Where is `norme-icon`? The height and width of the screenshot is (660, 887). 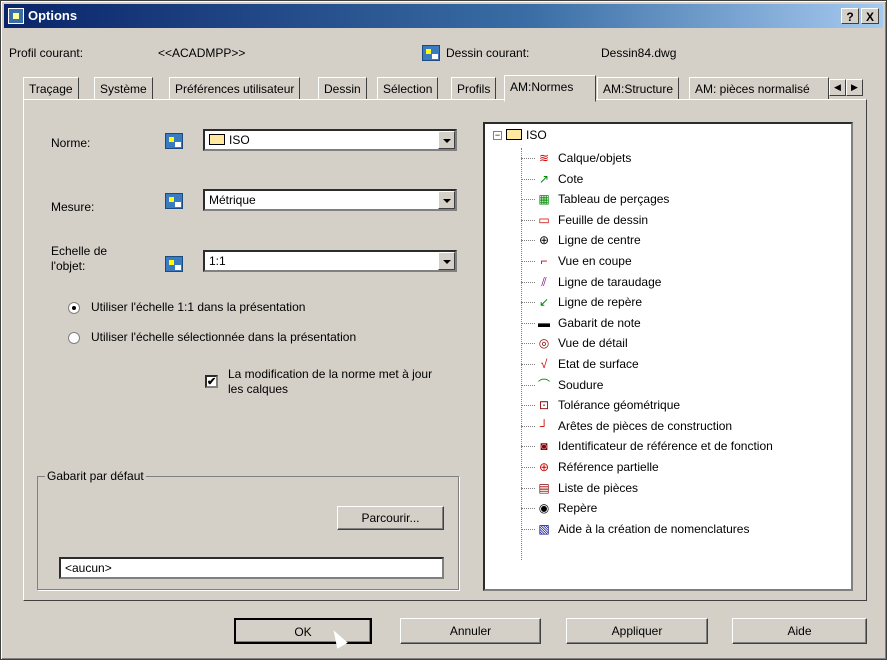 norme-icon is located at coordinates (174, 141).